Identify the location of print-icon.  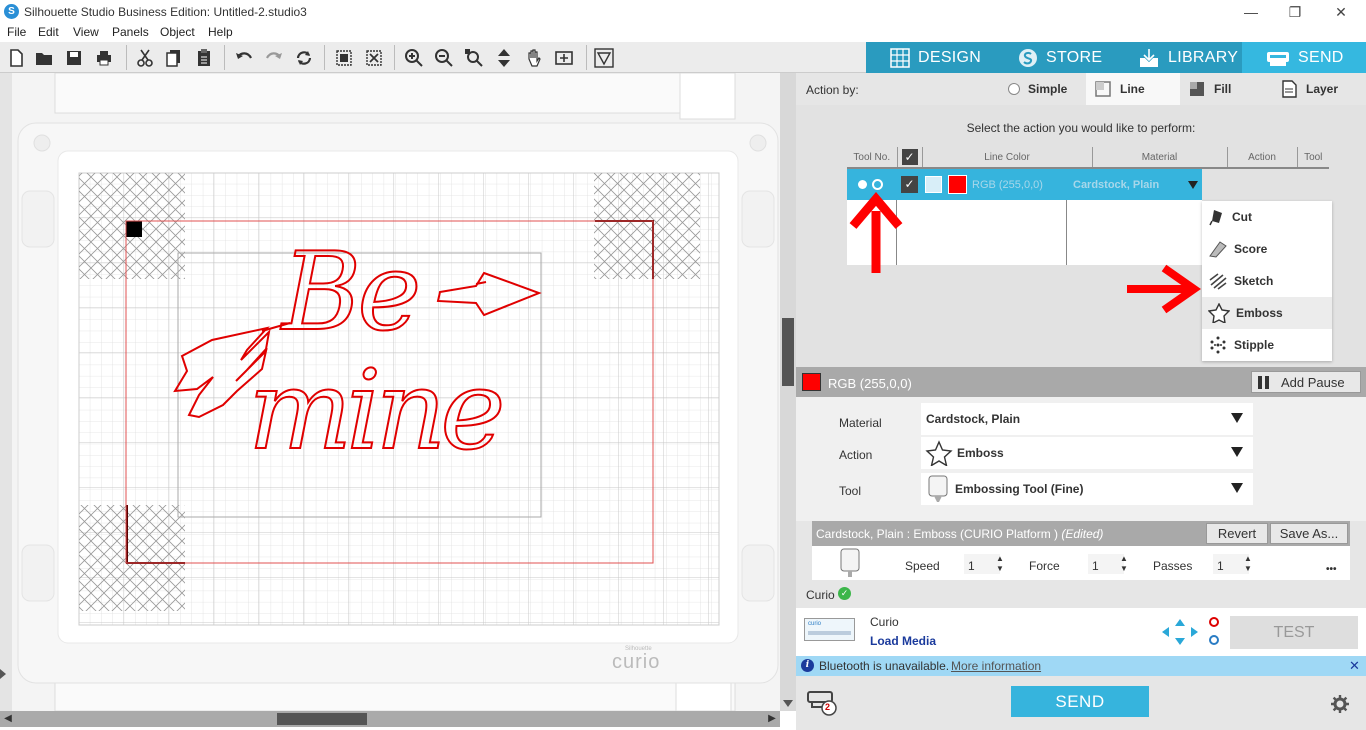
(104, 58).